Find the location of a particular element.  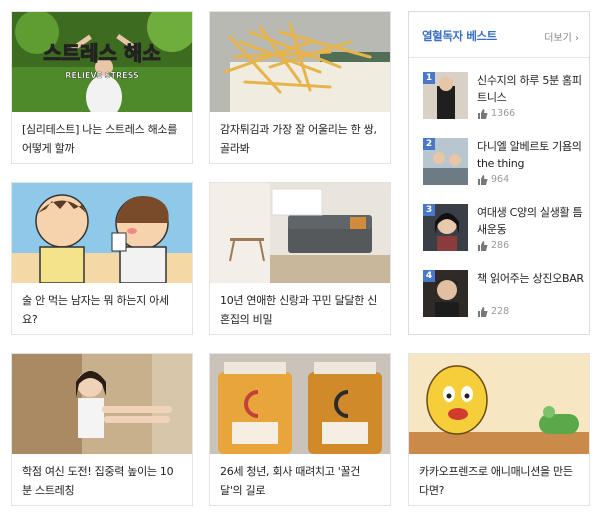

ranking-title: 여대생 C양의 실생활 틈새운동 is located at coordinates (531, 221).